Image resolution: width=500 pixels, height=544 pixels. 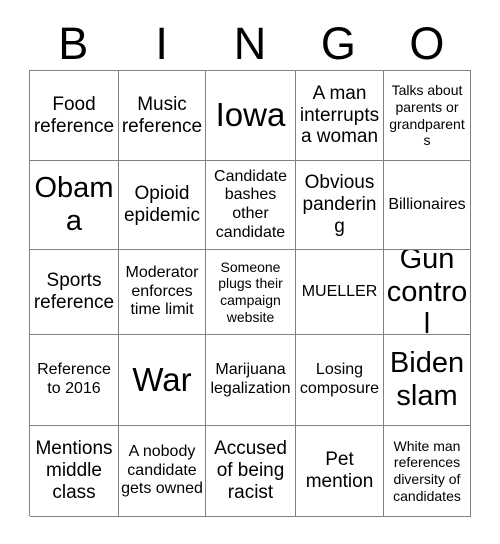 I want to click on bingo-cell-text: Biden slam, so click(x=427, y=379).